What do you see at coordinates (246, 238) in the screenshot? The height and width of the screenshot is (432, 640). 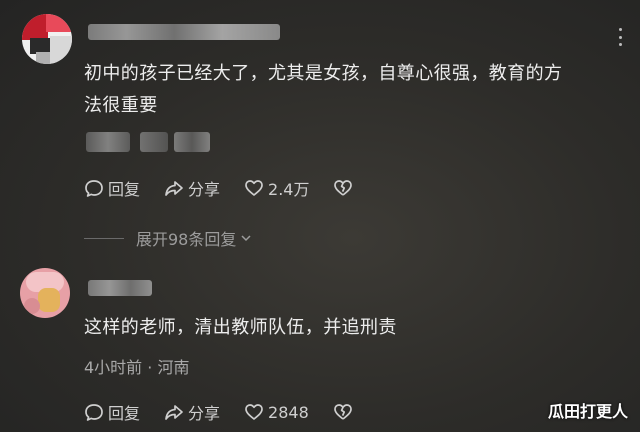 I see `chevron-down-icon` at bounding box center [246, 238].